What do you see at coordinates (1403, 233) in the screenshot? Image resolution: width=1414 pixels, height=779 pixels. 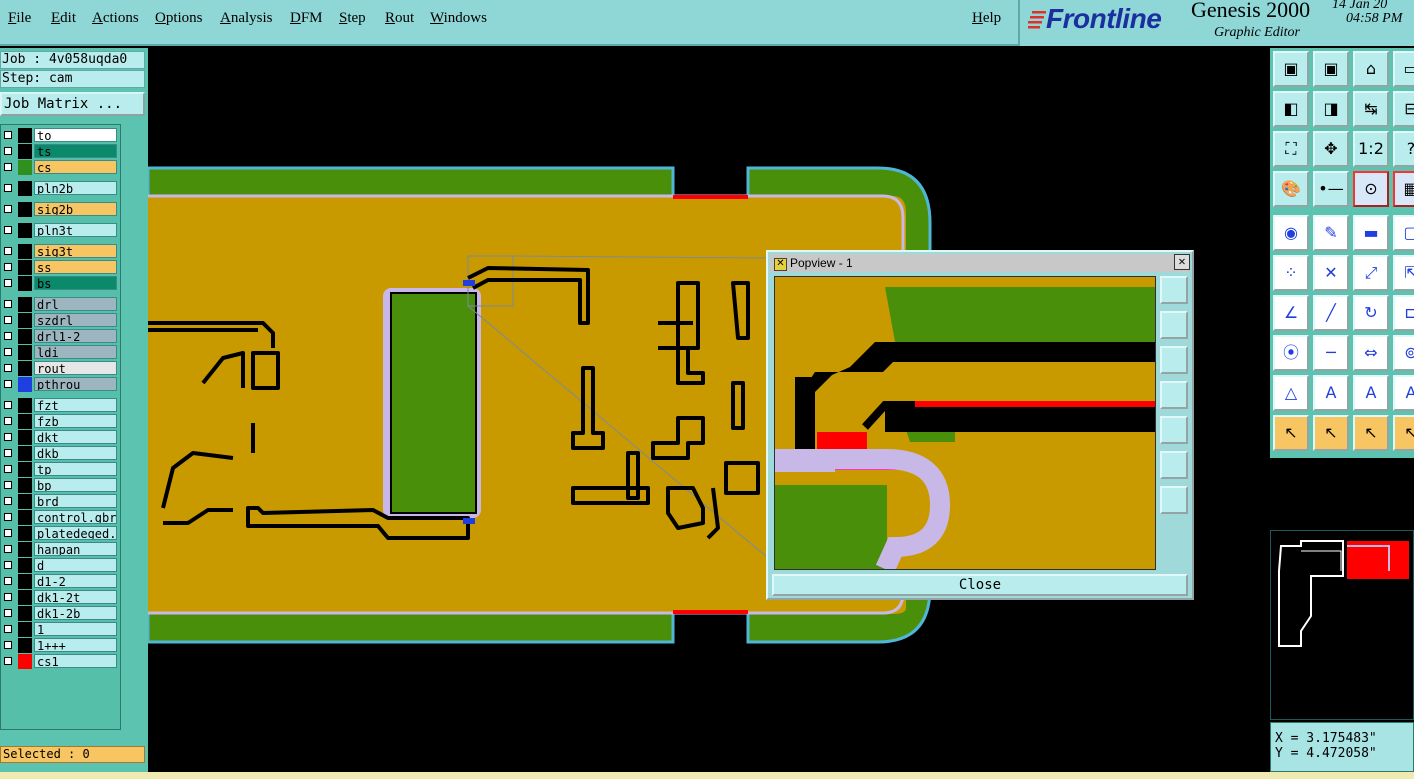 I see `unknown-button: ▢` at bounding box center [1403, 233].